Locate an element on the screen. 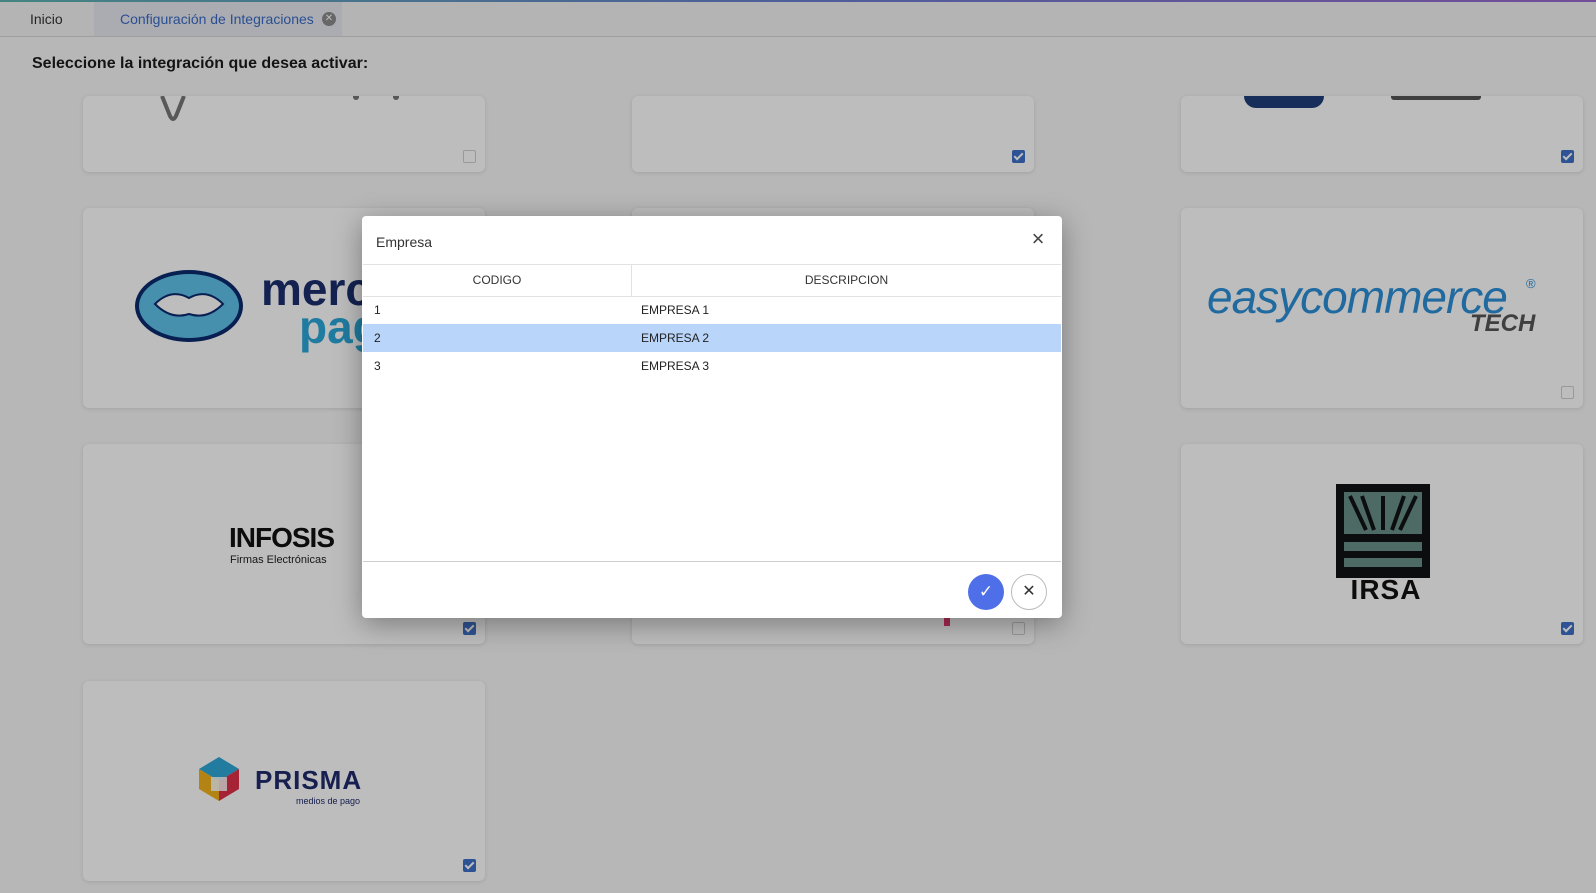  cell-codigo: 1 is located at coordinates (377, 310).